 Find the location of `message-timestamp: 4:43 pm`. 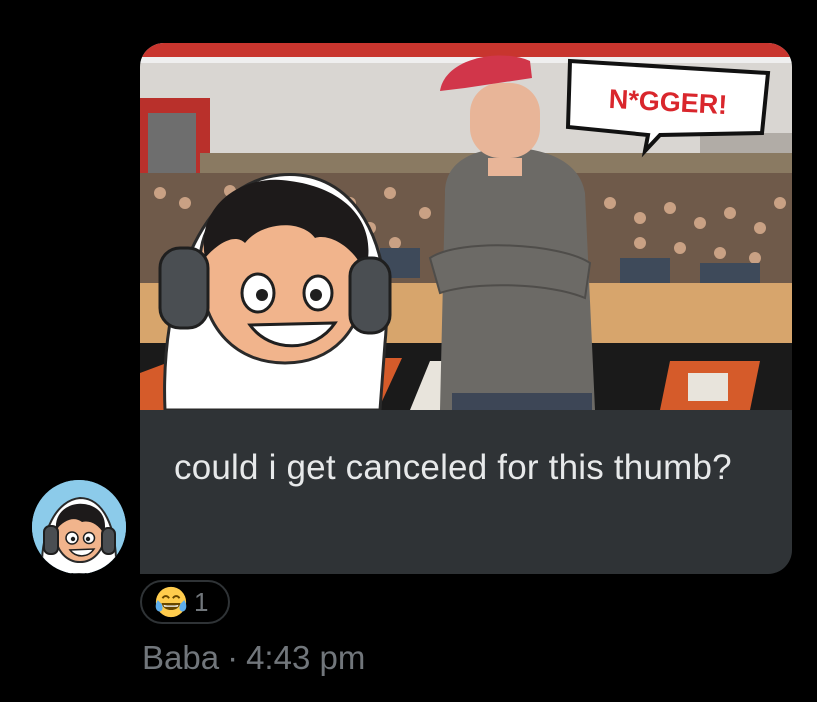

message-timestamp: 4:43 pm is located at coordinates (306, 657).